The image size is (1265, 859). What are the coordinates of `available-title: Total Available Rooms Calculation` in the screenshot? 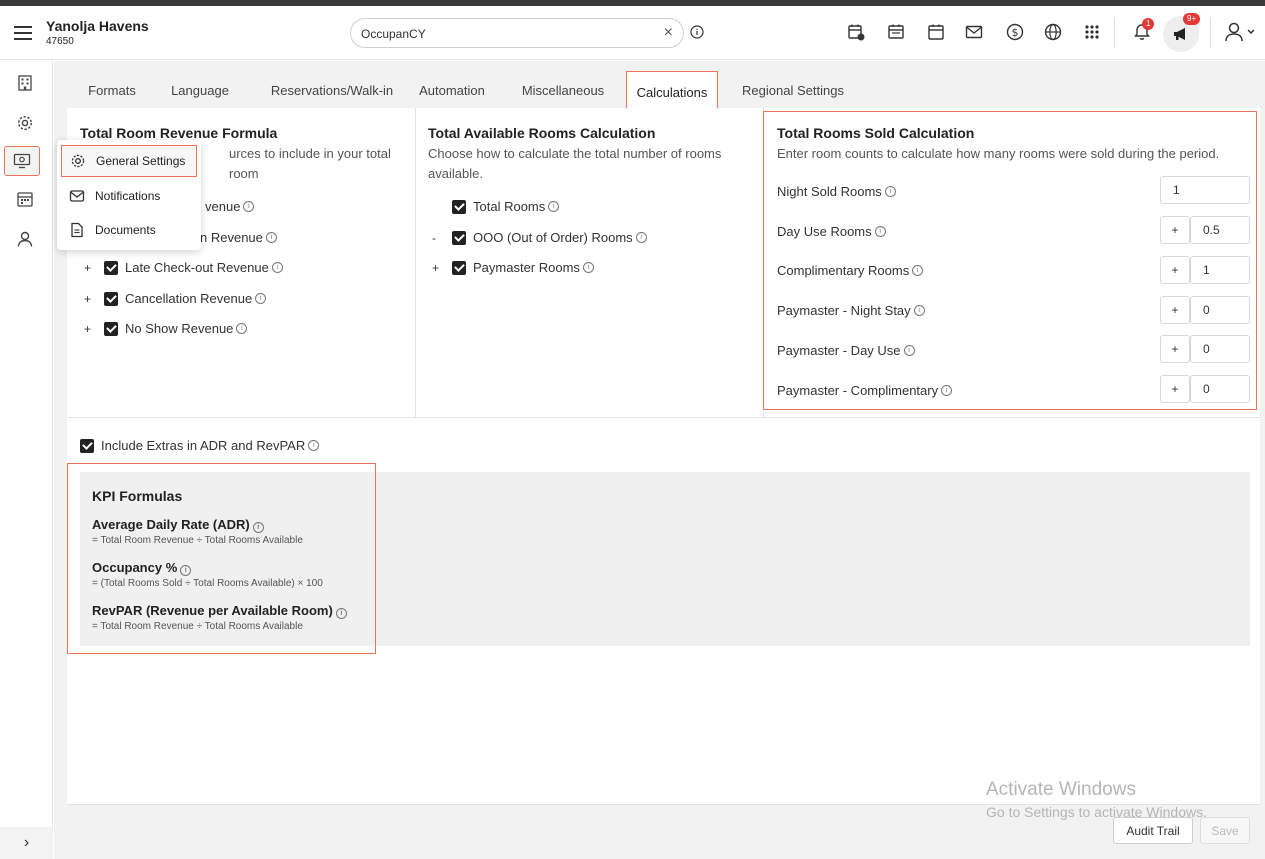 It's located at (542, 133).